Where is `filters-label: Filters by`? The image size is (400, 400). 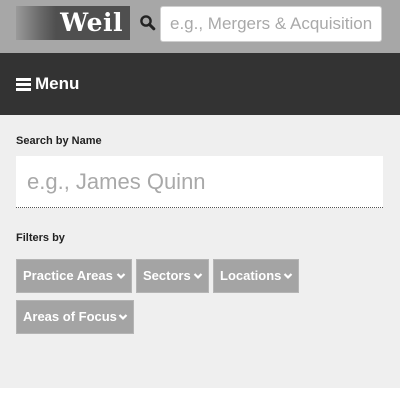 filters-label: Filters by is located at coordinates (40, 238).